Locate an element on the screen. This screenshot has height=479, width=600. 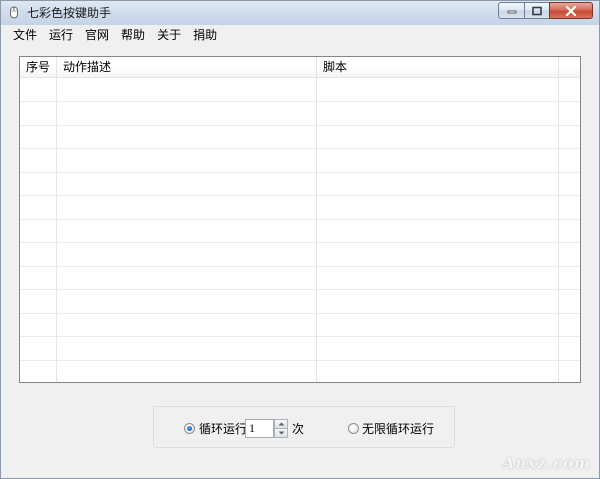
menu-donate: 捐助 is located at coordinates (205, 35).